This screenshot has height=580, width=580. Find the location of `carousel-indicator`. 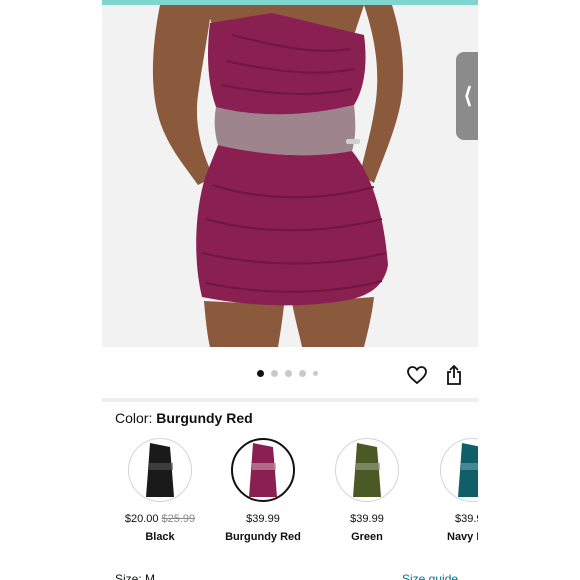

carousel-indicator is located at coordinates (287, 373).